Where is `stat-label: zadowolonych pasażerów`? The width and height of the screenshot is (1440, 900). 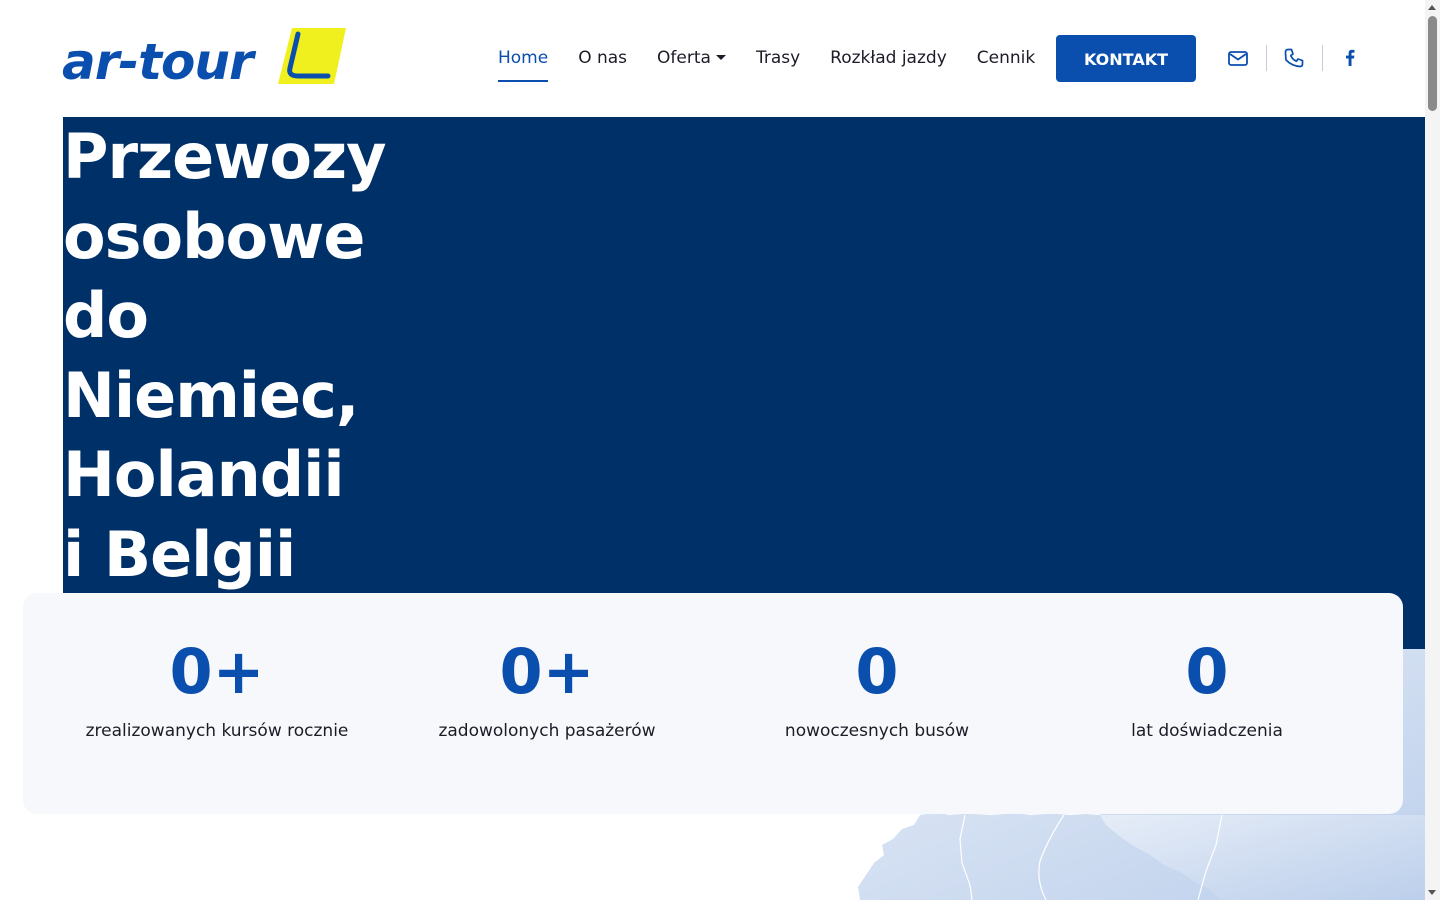 stat-label: zadowolonych pasażerów is located at coordinates (547, 731).